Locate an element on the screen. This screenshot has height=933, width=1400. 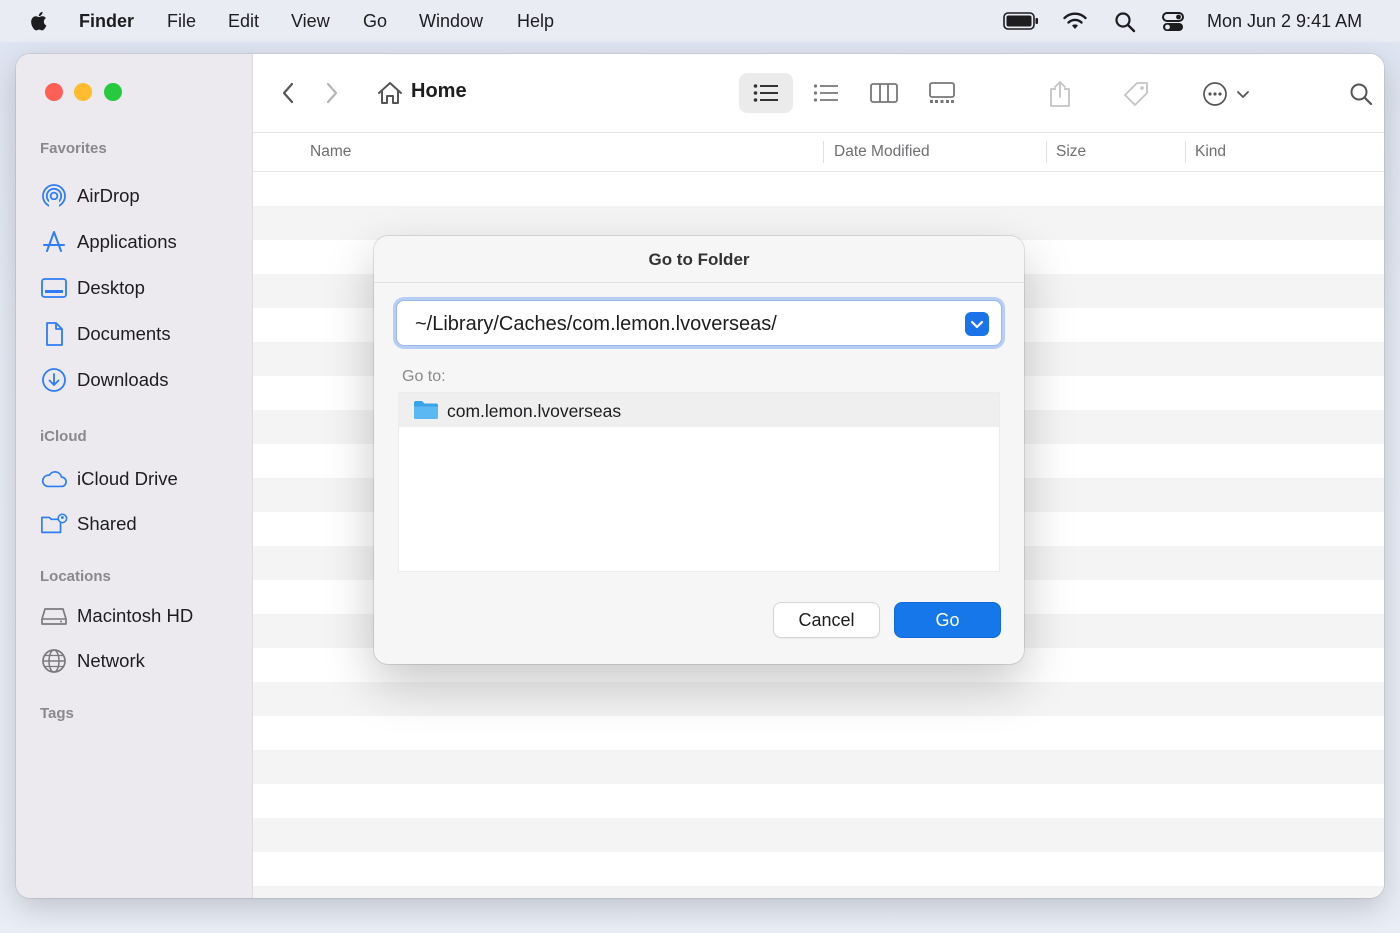
apple-menu-icon is located at coordinates (38, 21).